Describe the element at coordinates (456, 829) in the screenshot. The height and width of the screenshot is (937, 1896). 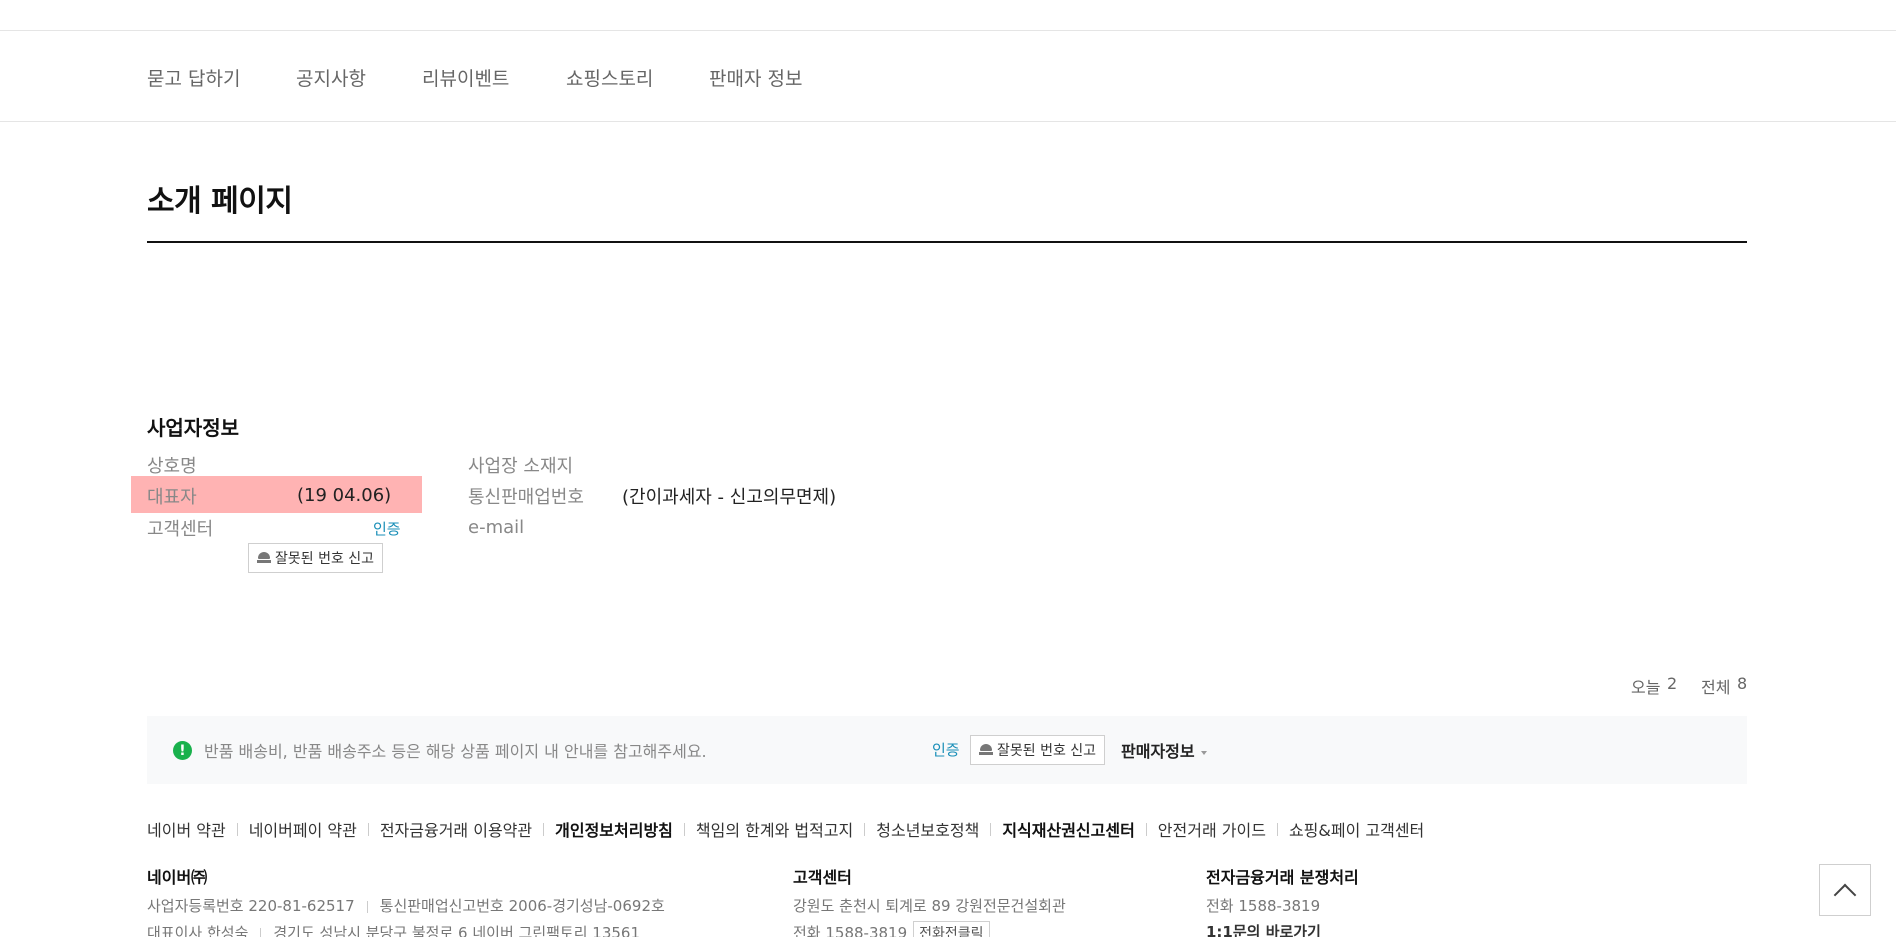
I see `footer-link-efinance-terms: 전자금융거래 이용약관` at that location.